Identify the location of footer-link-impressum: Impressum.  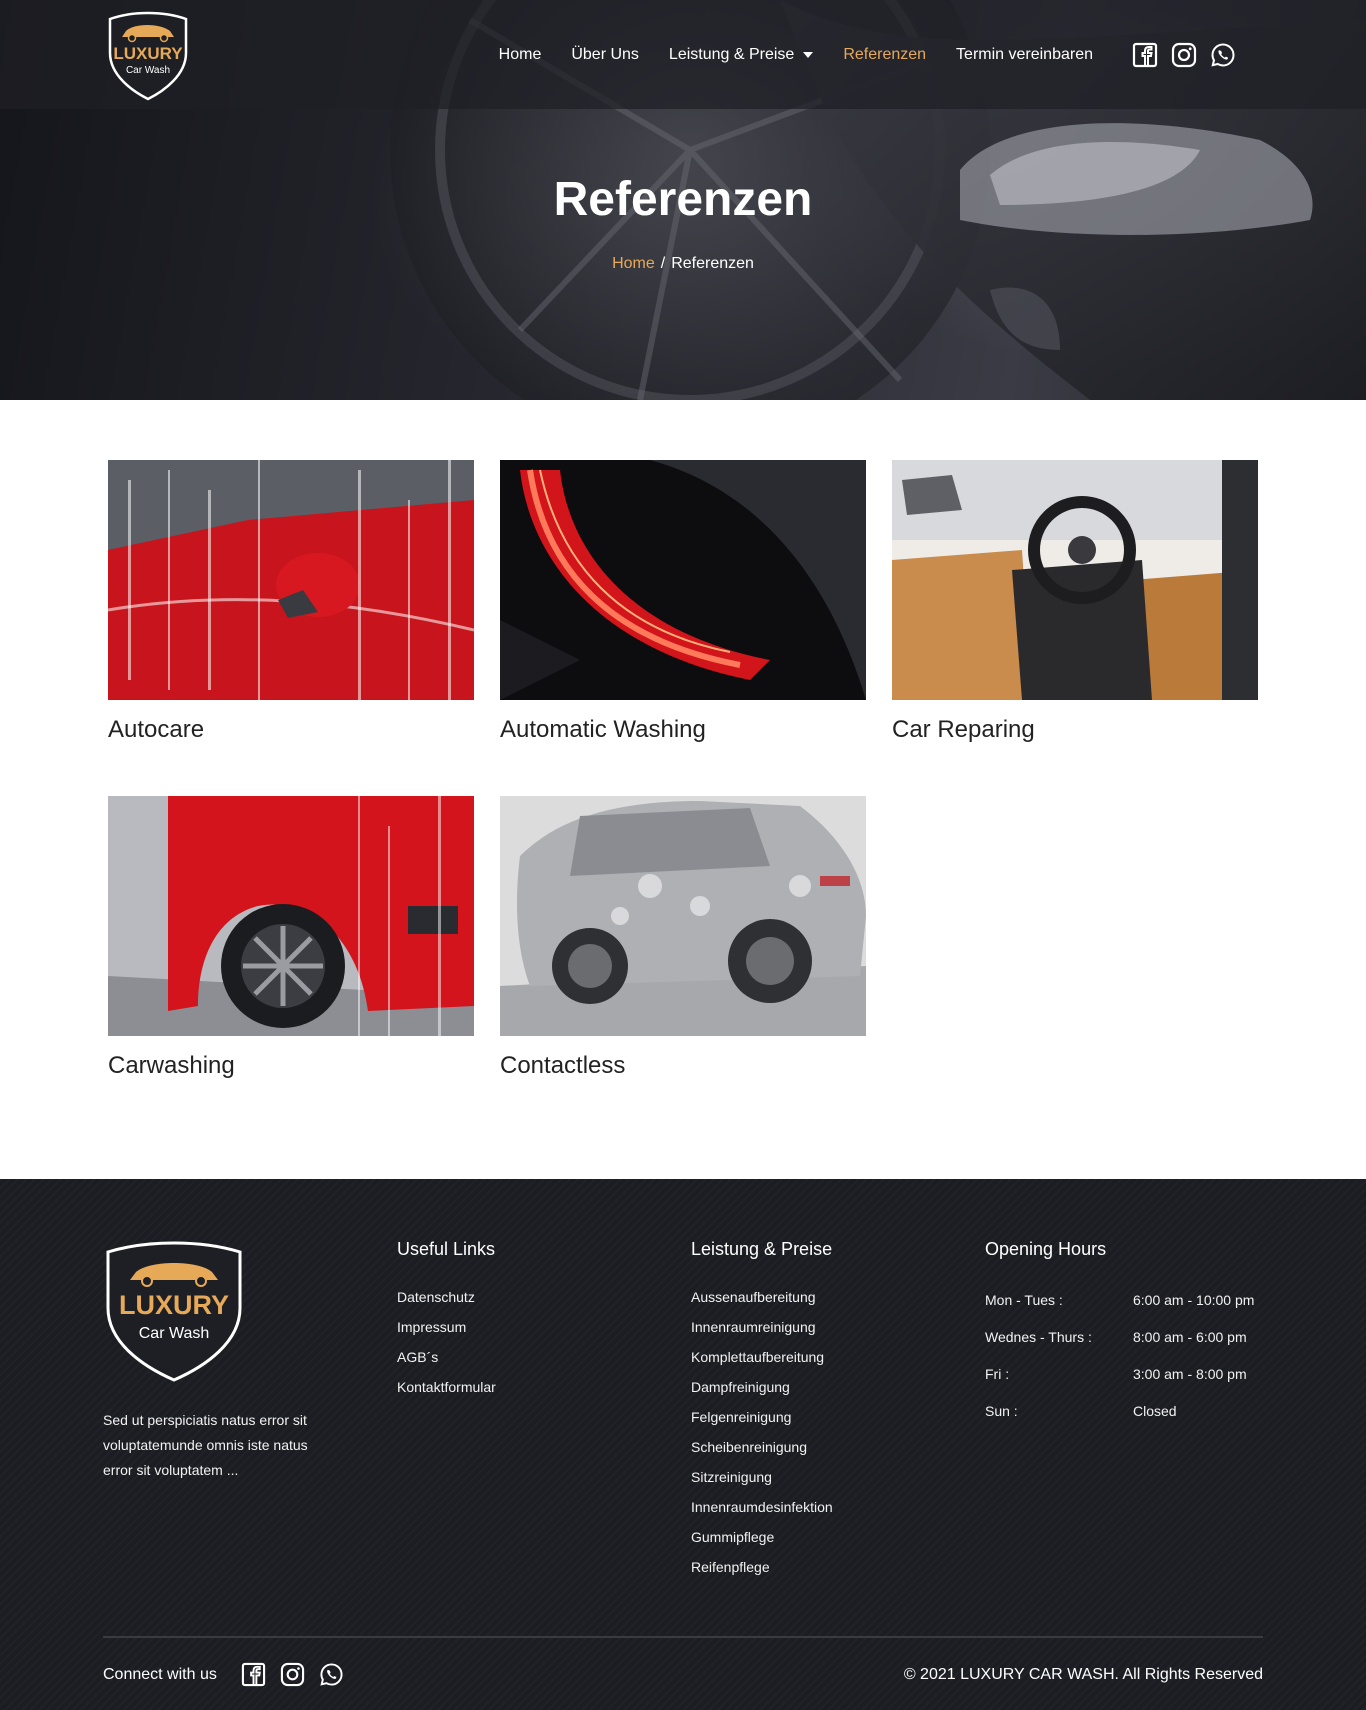
(446, 1327).